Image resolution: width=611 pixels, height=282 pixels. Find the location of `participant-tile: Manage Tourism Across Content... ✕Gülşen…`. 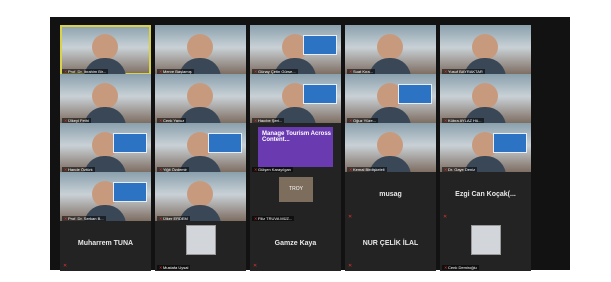

participant-tile: Manage Tourism Across Content... ✕Gülşen… is located at coordinates (295, 148).